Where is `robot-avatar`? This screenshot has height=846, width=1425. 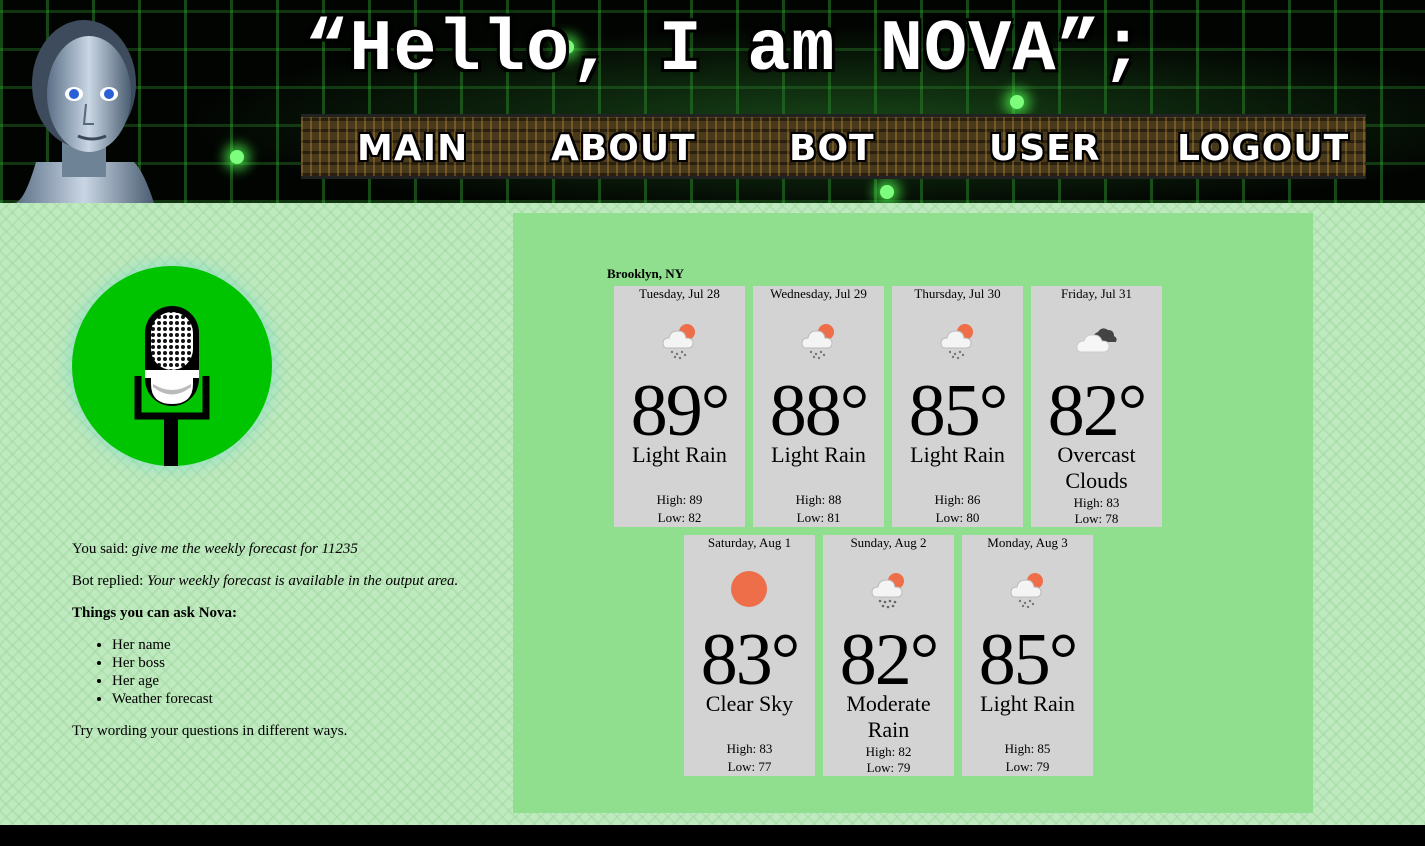 robot-avatar is located at coordinates (84, 111).